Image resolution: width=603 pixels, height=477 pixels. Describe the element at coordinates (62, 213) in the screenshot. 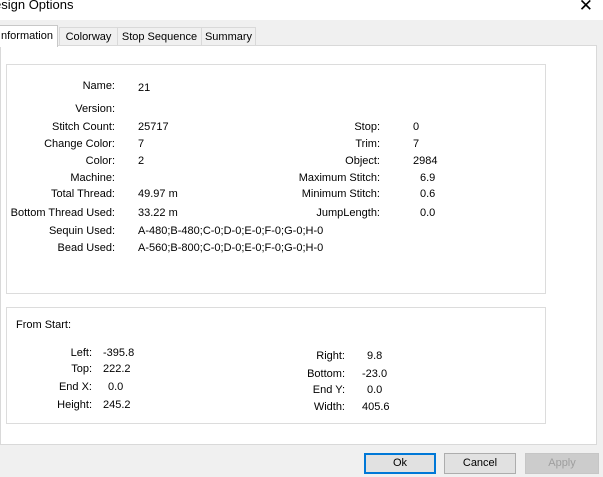

I see `bottom-thread-label: Bottom Thread Used:` at that location.